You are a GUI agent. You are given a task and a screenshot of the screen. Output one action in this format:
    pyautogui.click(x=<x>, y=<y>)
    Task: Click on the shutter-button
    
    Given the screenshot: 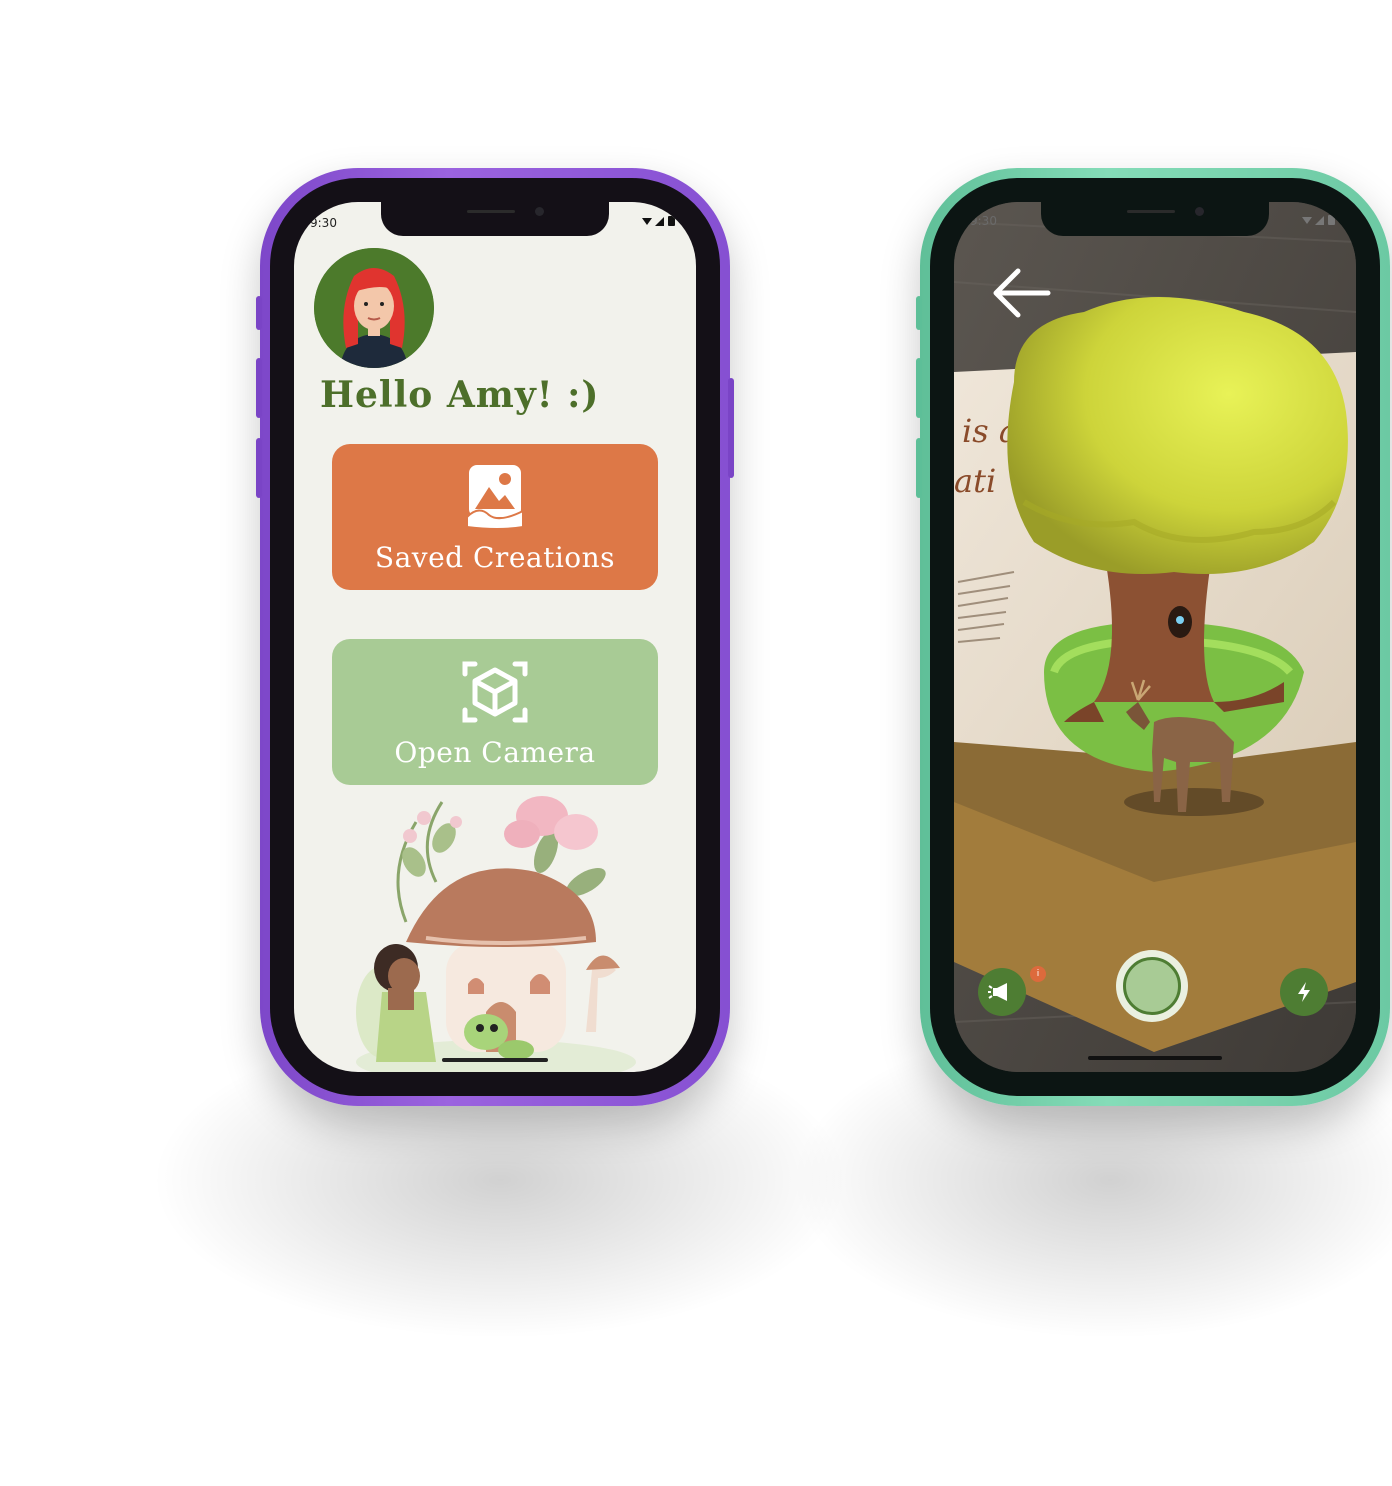 What is the action you would take?
    pyautogui.click(x=1152, y=986)
    